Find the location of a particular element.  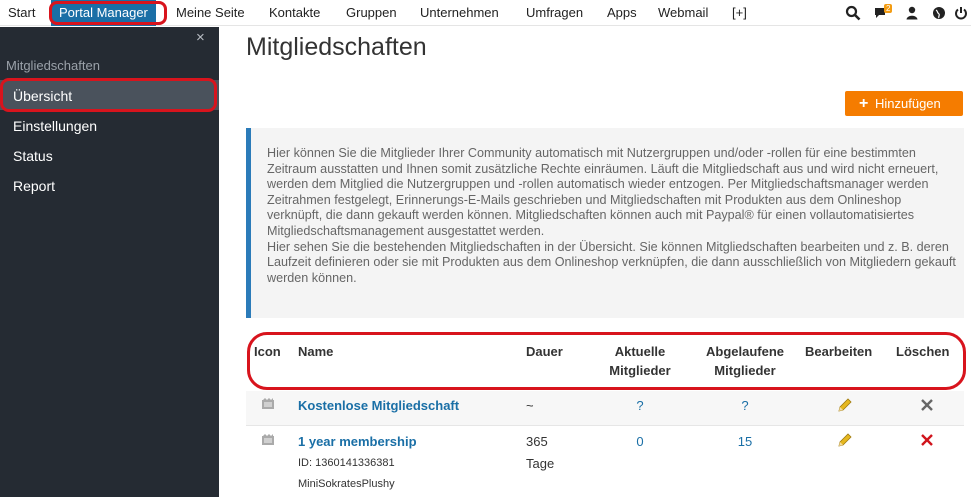

th-abgelaufene-line2: Mitglieder is located at coordinates (745, 370).